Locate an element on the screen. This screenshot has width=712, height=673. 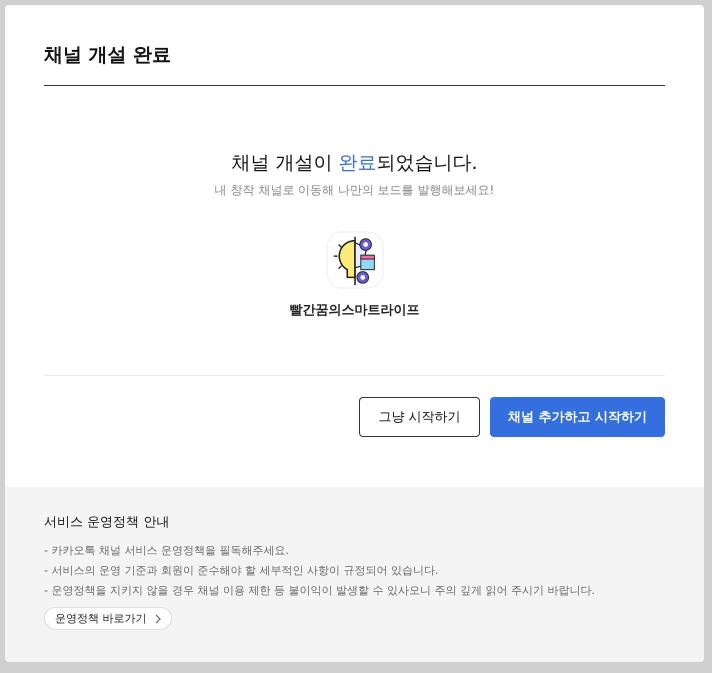
chevron-right-icon is located at coordinates (157, 619).